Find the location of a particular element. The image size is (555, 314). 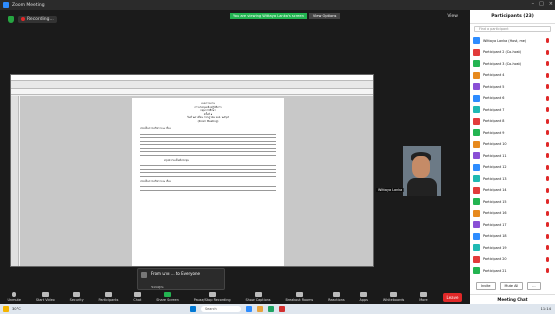

zoom-taskbar-icon is located at coordinates (249, 309).